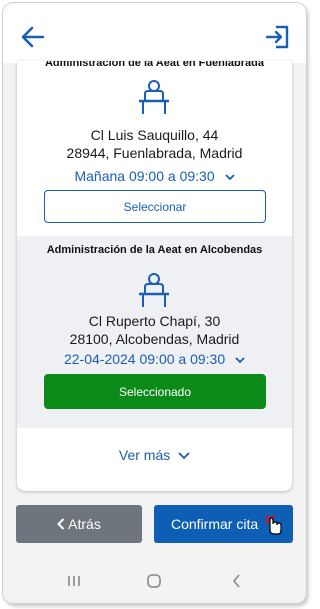 The height and width of the screenshot is (609, 320). What do you see at coordinates (215, 524) in the screenshot?
I see `confirm-button-label: Confirmar cita` at bounding box center [215, 524].